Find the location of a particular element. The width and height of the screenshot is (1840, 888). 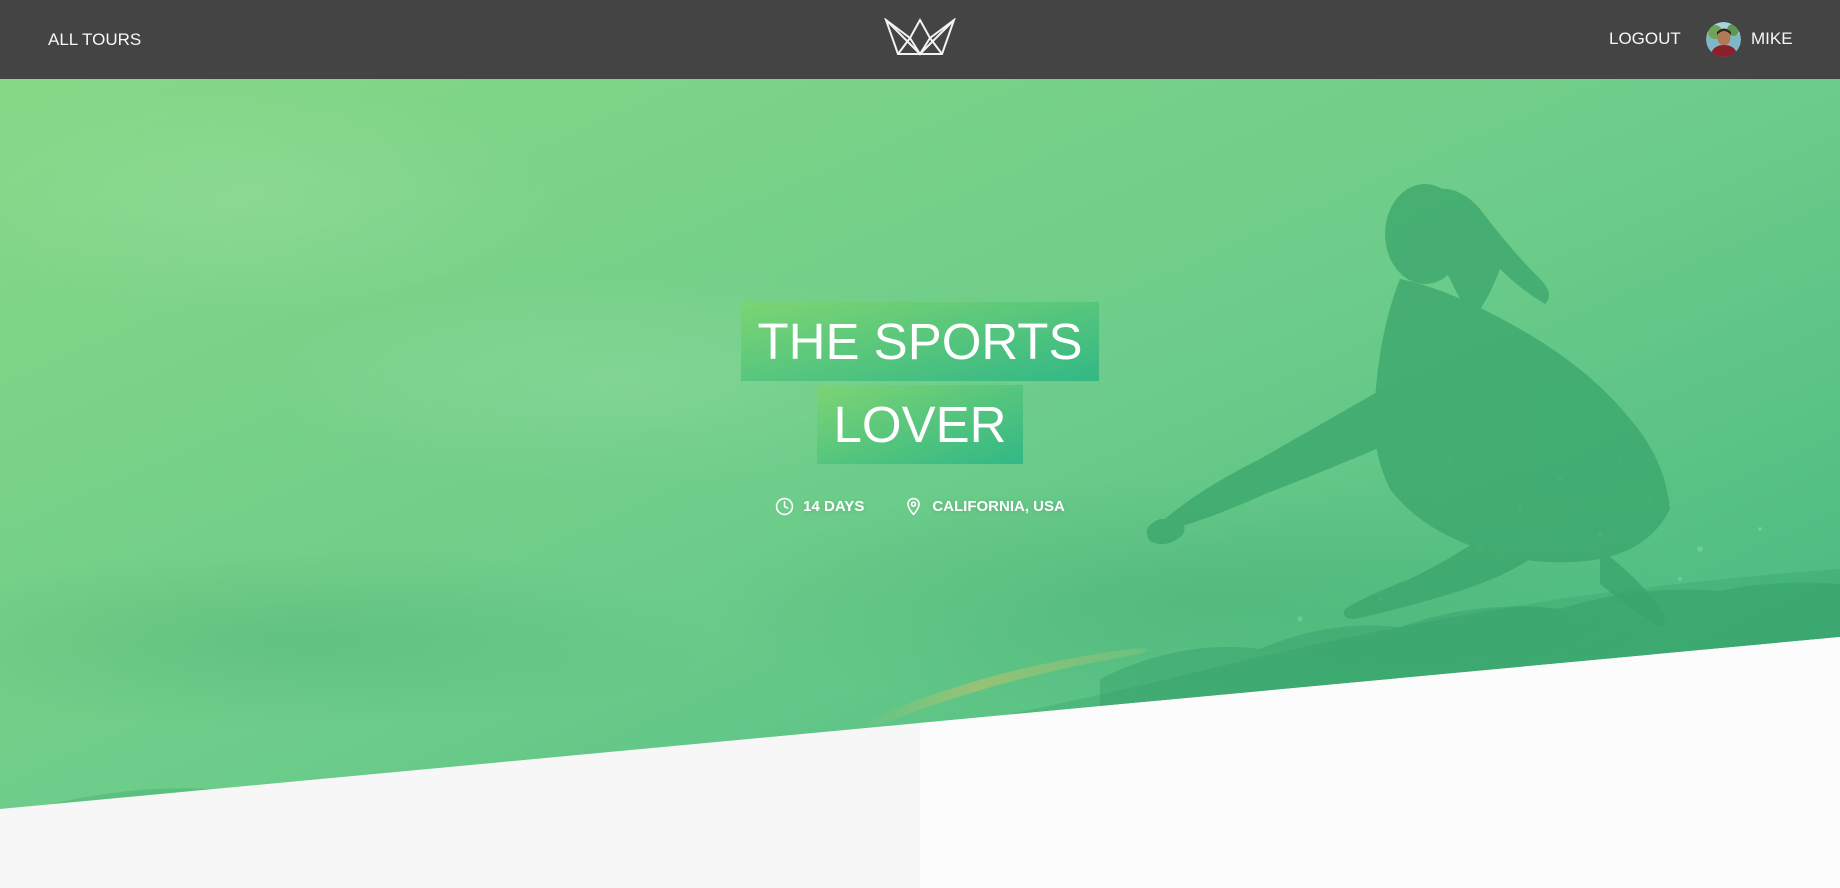

tour-title-line-2: LOVER is located at coordinates (920, 424).